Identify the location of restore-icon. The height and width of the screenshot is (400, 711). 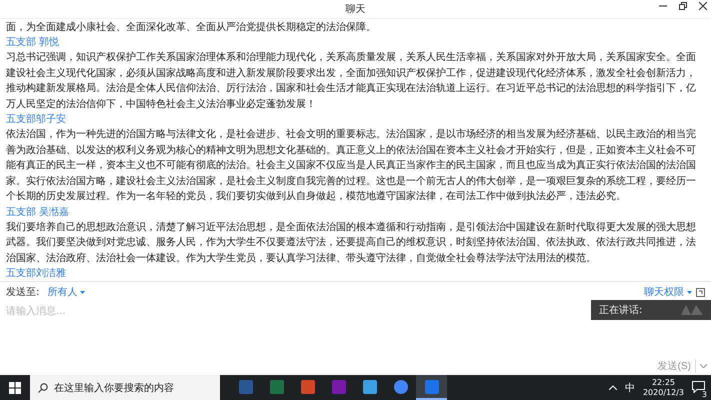
(683, 6).